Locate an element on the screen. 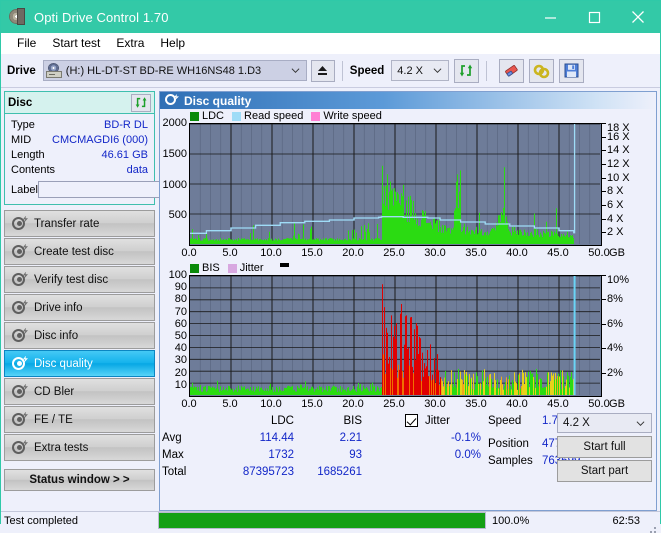  stats-col-ldc: LDC is located at coordinates (282, 421).